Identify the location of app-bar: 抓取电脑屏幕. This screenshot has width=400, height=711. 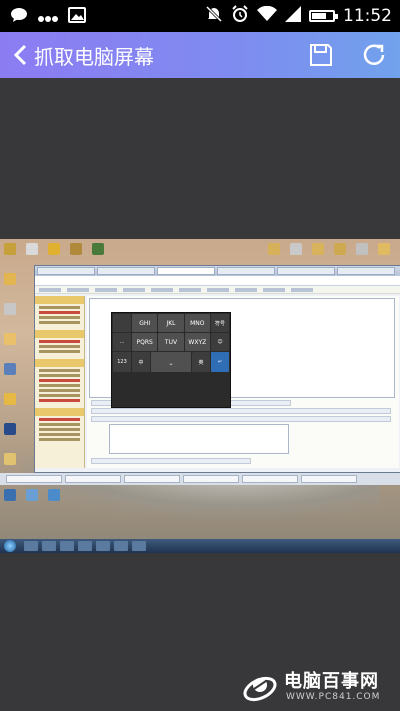
(200, 55).